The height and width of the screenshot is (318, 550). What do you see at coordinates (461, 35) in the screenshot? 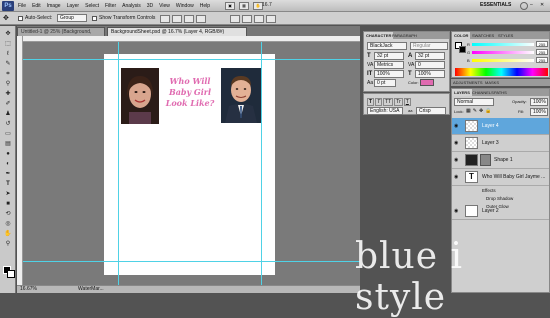
I see `tab-color: COLOR` at bounding box center [461, 35].